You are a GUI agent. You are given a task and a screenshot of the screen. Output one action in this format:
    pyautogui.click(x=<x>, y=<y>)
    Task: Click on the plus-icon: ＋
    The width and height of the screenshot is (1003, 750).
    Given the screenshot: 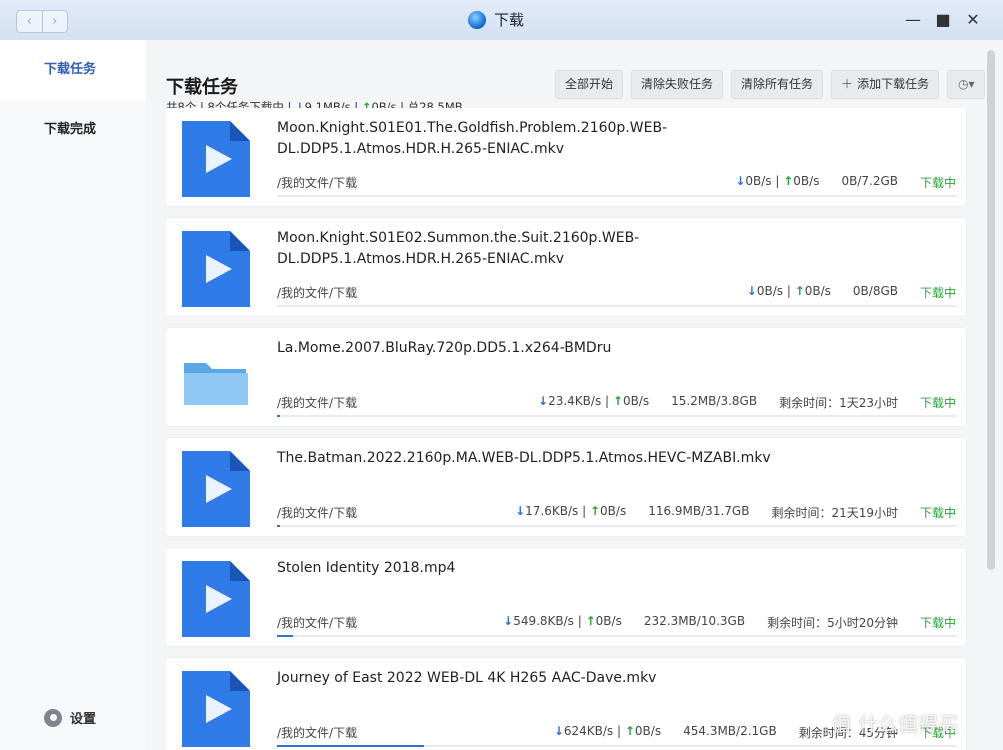 What is the action you would take?
    pyautogui.click(x=847, y=84)
    